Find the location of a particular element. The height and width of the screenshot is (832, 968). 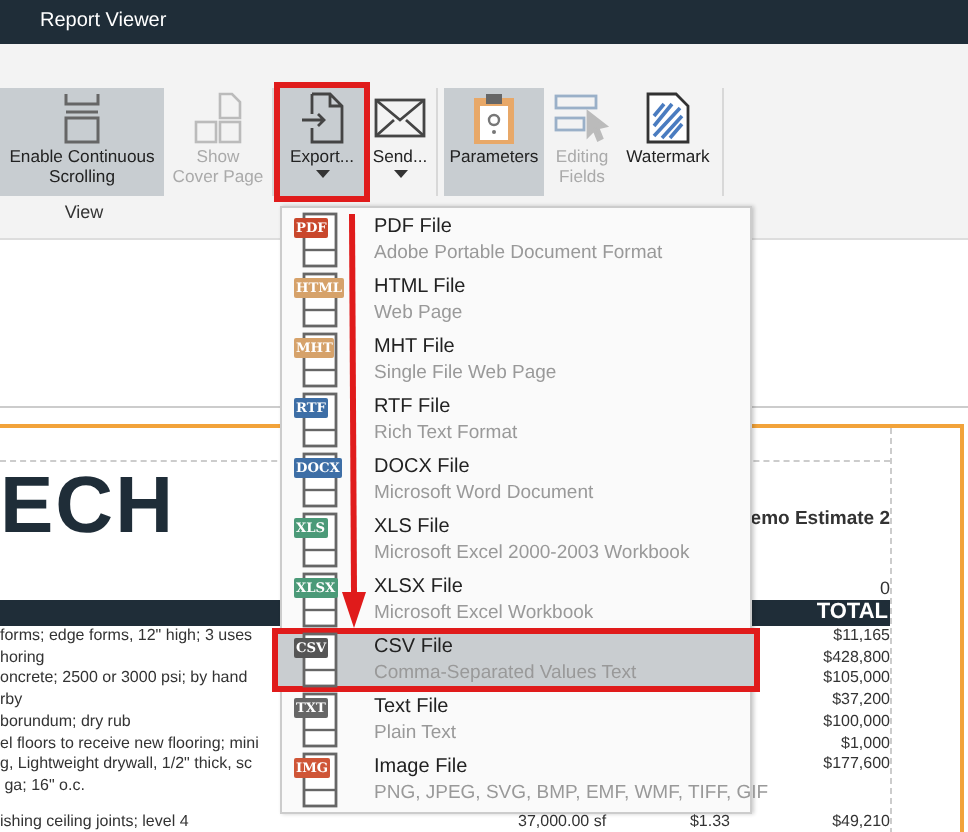

form-cursor-icon is located at coordinates (582, 118).